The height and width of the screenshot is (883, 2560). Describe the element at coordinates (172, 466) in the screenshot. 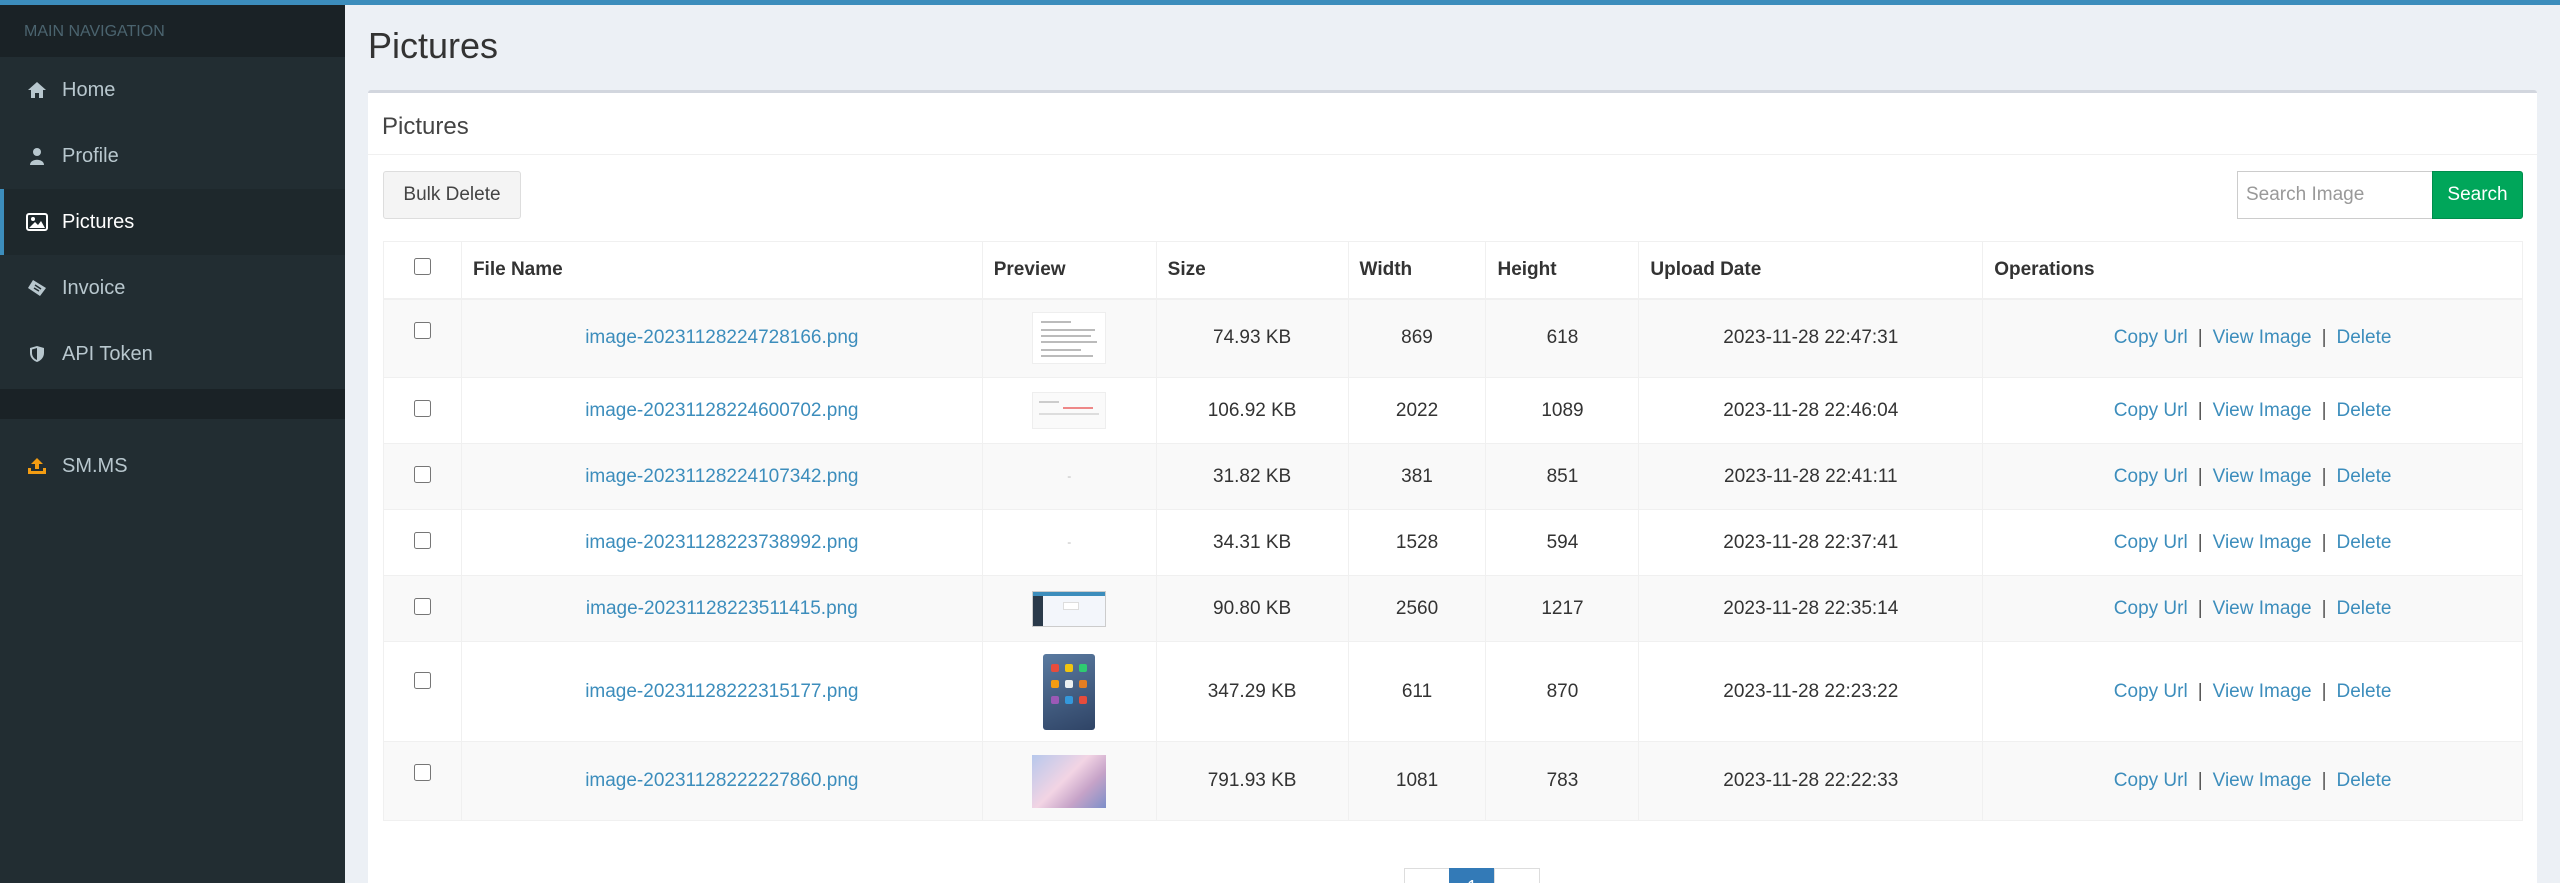

I see `sidebar-item-smms: SM.MS` at that location.